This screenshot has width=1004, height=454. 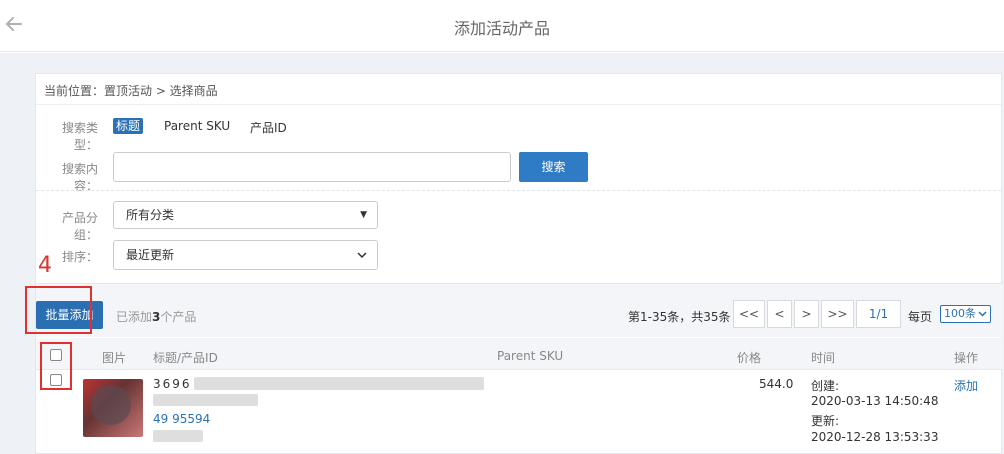 I want to click on page-title: 添加活动产品, so click(x=501, y=28).